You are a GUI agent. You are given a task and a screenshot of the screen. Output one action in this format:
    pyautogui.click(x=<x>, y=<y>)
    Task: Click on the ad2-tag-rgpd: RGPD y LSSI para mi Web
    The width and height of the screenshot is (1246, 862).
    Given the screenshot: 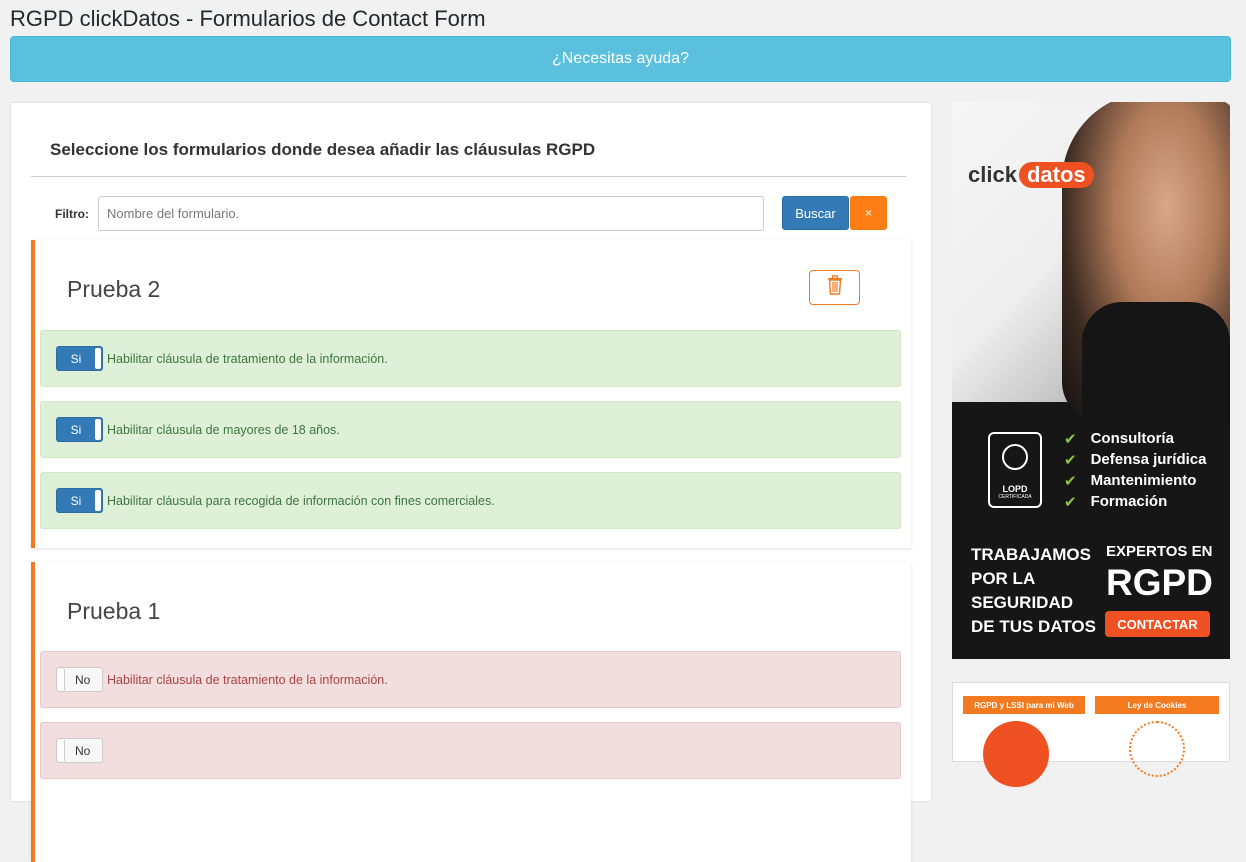 What is the action you would take?
    pyautogui.click(x=1024, y=705)
    